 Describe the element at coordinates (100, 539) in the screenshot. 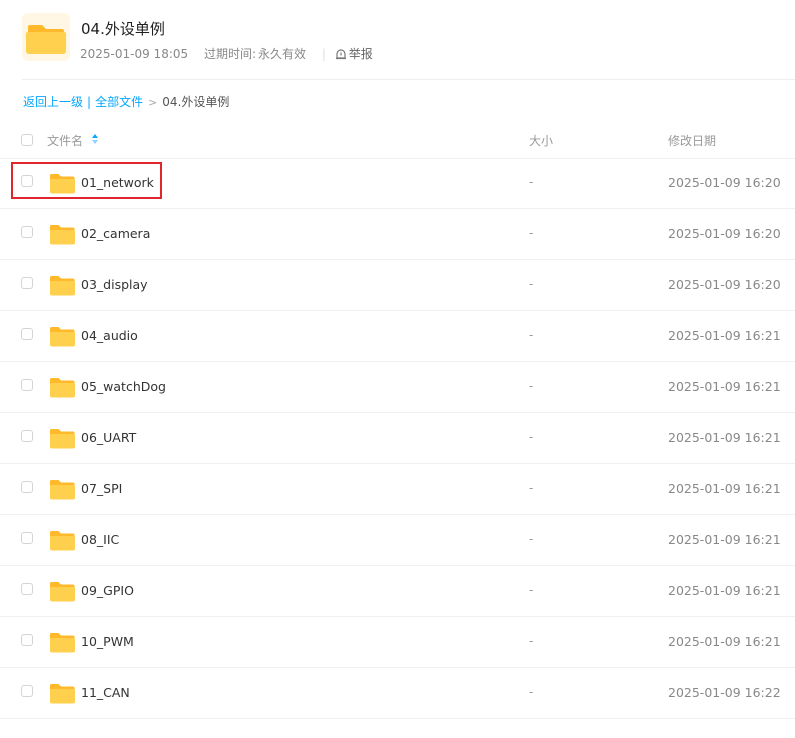

I see `file-name-link: 08_IIC` at that location.